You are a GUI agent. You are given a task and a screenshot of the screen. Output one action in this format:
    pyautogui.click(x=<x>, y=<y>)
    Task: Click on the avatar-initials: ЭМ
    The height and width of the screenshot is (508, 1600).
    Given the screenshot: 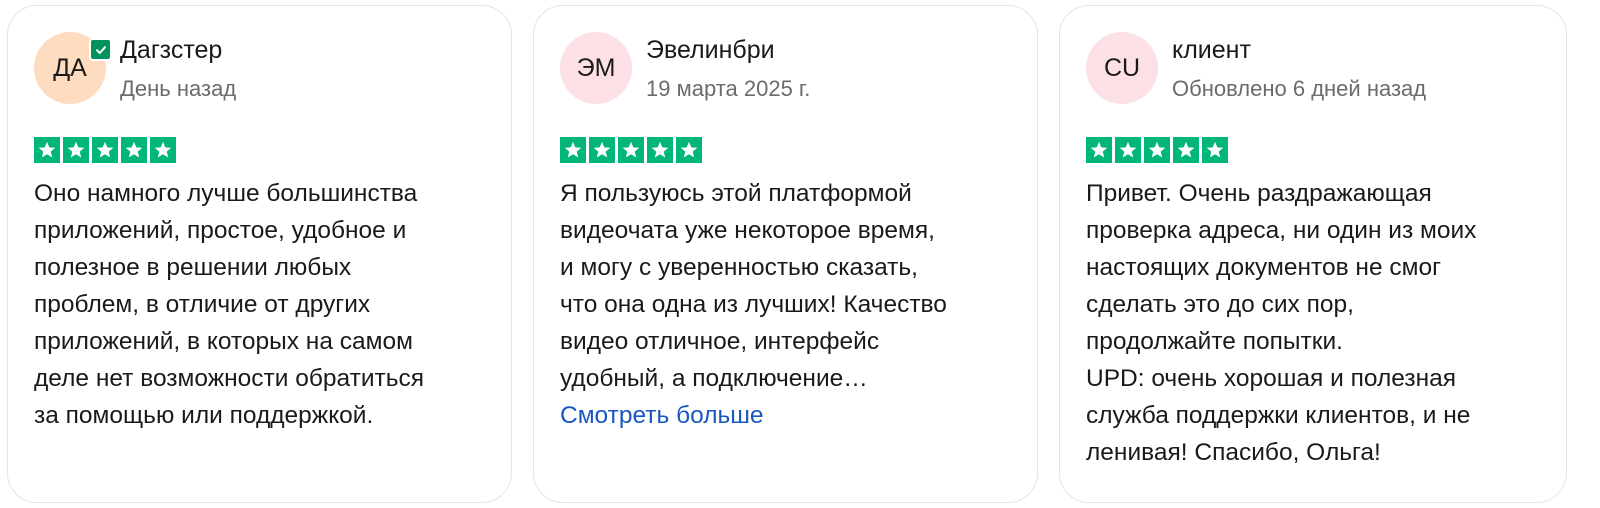 What is the action you would take?
    pyautogui.click(x=596, y=67)
    